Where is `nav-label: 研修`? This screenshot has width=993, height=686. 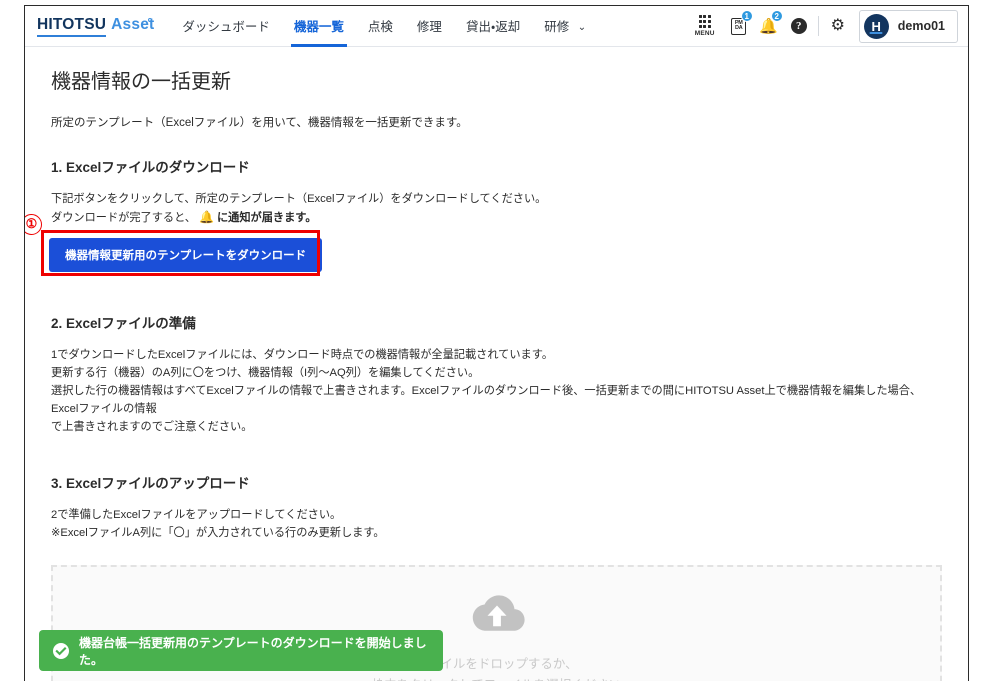
nav-label: 研修 is located at coordinates (557, 27).